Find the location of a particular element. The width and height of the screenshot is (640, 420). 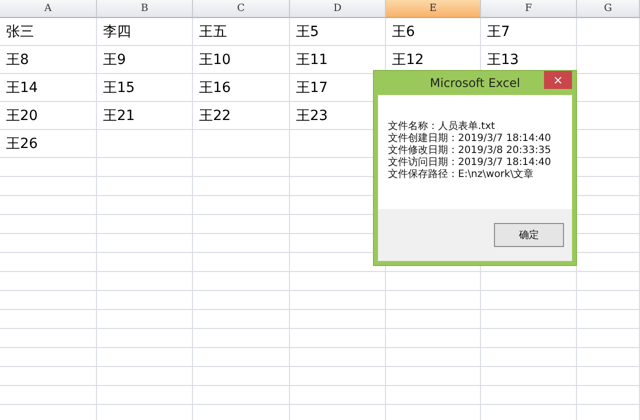

info-line: 文件创建日期：2019/3/7 18:14:40 is located at coordinates (470, 138).